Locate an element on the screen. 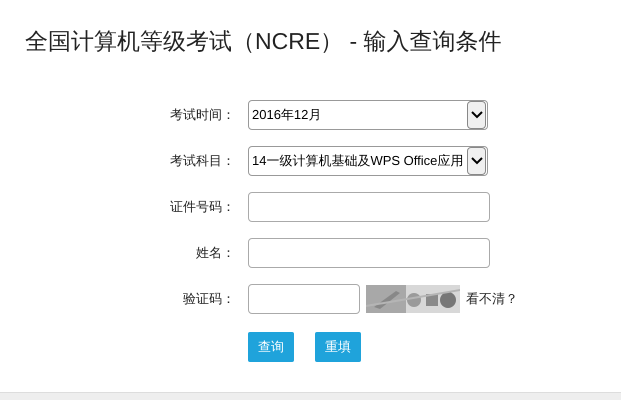 This screenshot has width=621, height=400. field-label: 姓名： is located at coordinates (215, 253).